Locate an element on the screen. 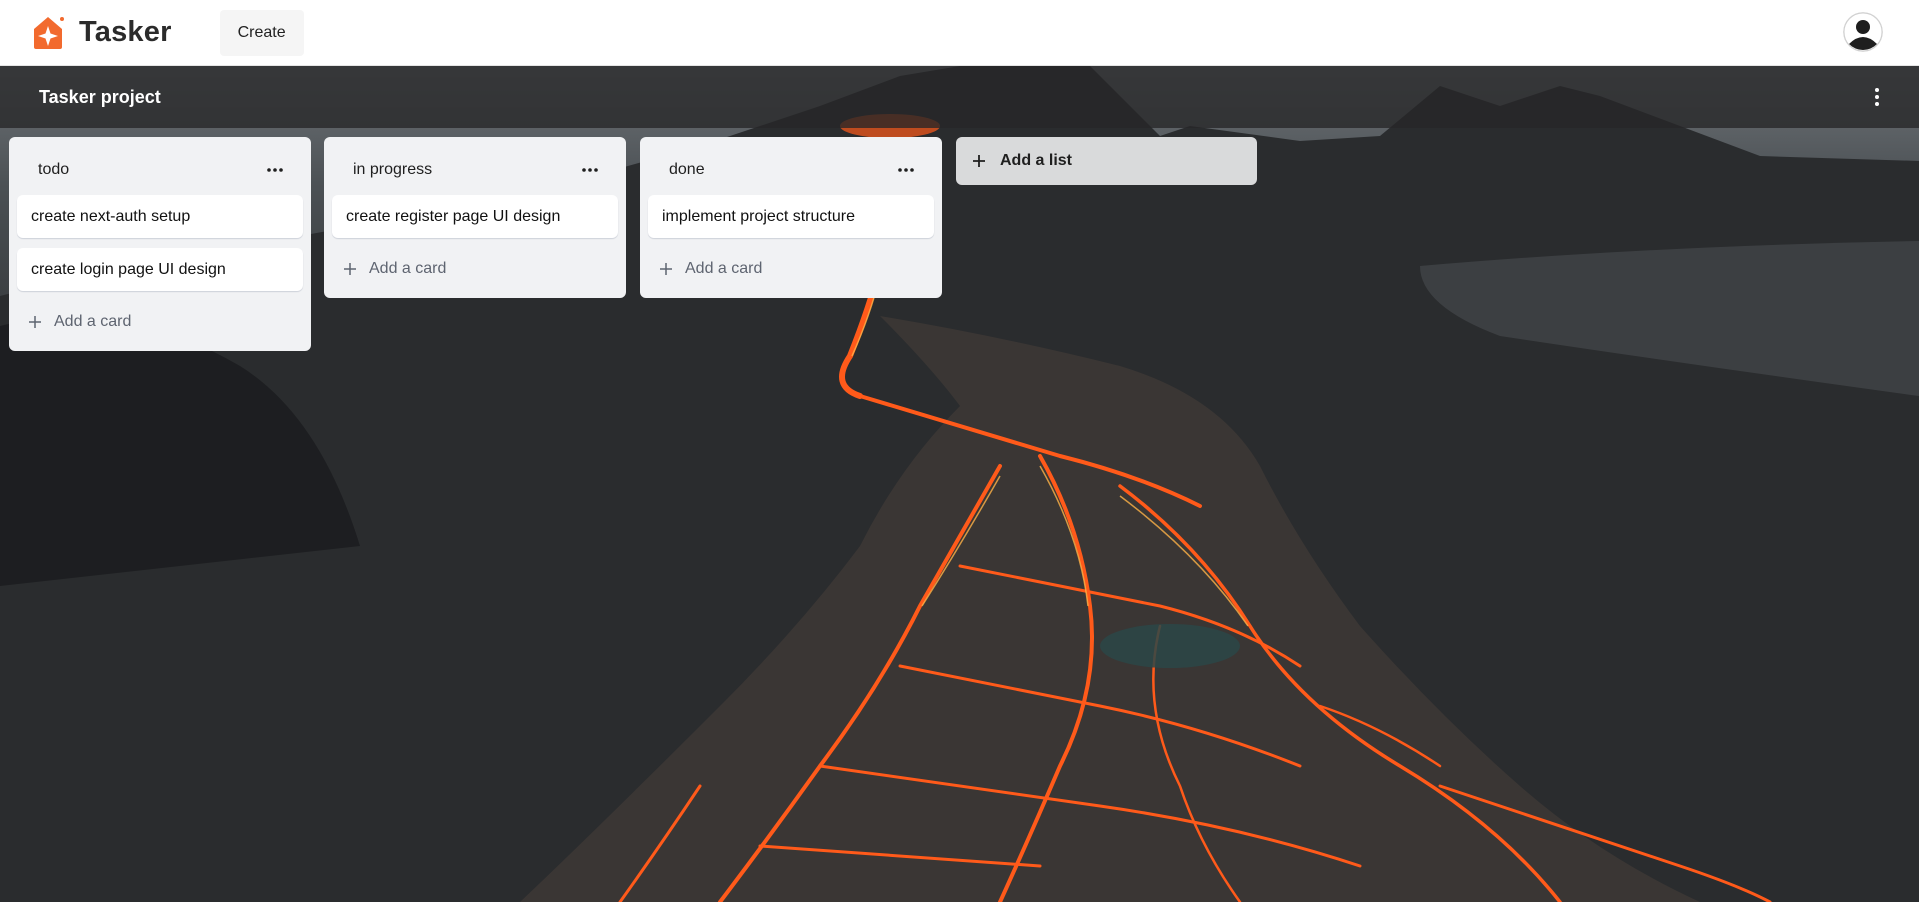 Image resolution: width=1919 pixels, height=902 pixels. list-title: done is located at coordinates (687, 170).